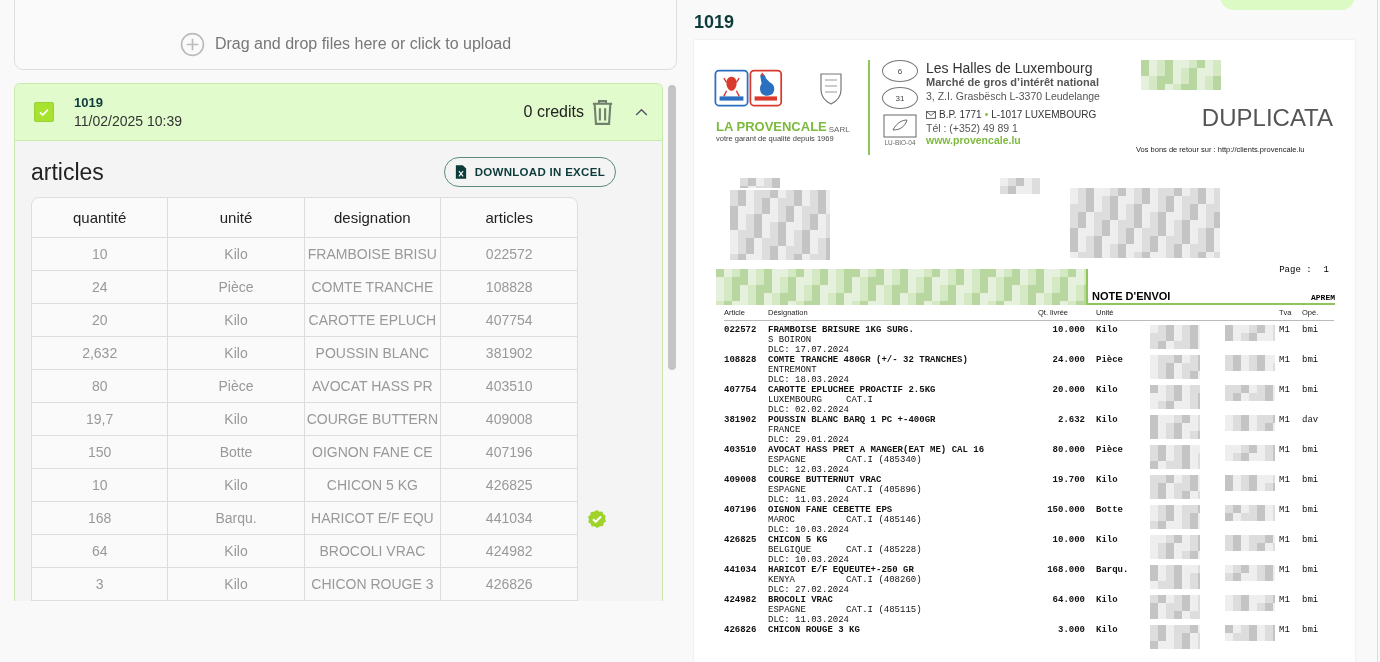 The height and width of the screenshot is (662, 1380). I want to click on table-cell: 407754, so click(509, 320).